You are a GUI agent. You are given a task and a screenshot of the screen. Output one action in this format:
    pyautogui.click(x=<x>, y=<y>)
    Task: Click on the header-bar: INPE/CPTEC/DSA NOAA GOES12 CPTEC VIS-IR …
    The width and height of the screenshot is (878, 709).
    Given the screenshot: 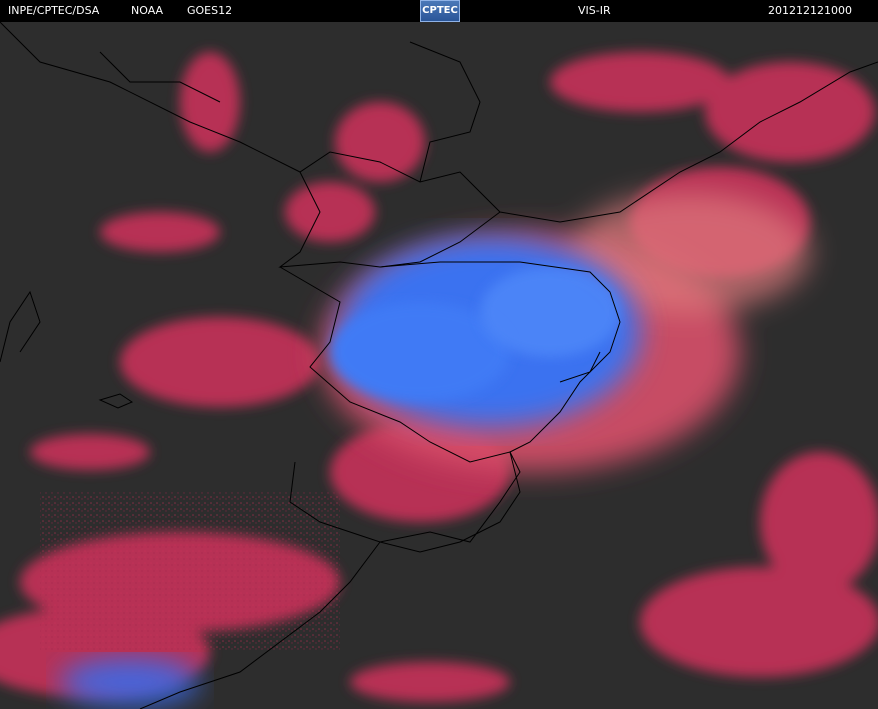 What is the action you would take?
    pyautogui.click(x=439, y=11)
    